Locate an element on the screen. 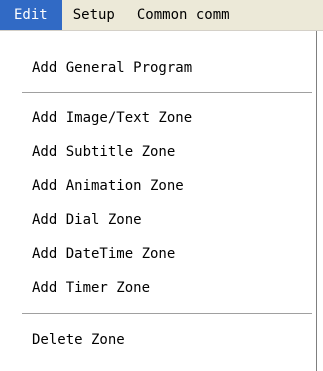 This screenshot has width=323, height=371. menu-common-commands: Common comm is located at coordinates (183, 15).